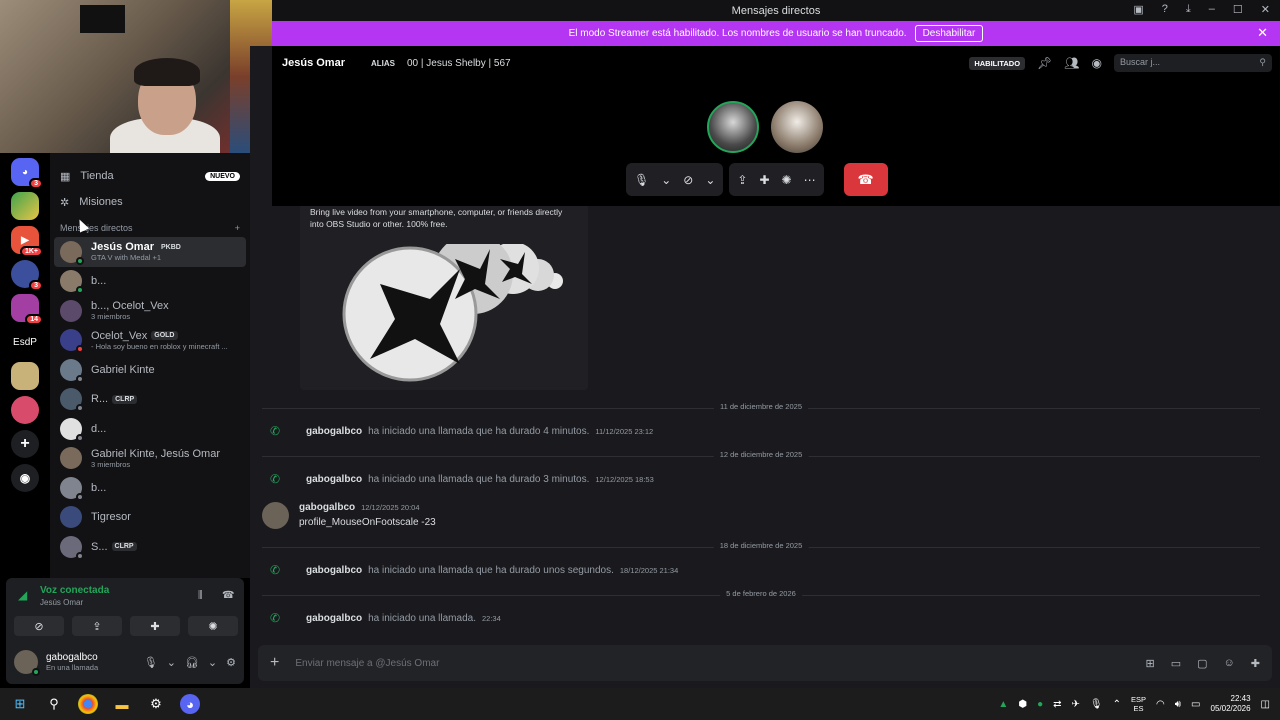 This screenshot has height=720, width=1280. What do you see at coordinates (1040, 704) in the screenshot?
I see `tray-app-icon: ●` at bounding box center [1040, 704].